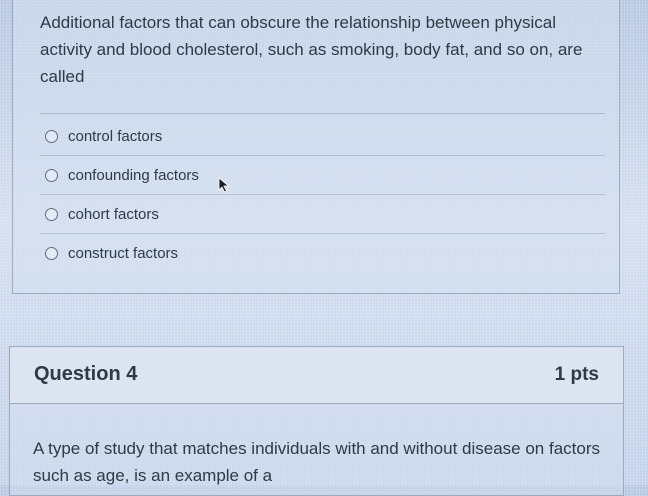 The width and height of the screenshot is (648, 496). I want to click on answer-option-control-factors: control factors, so click(322, 136).